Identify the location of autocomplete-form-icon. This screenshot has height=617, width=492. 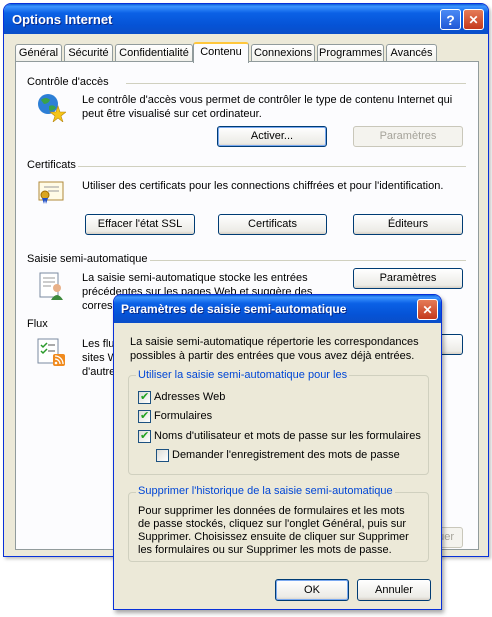
(51, 286).